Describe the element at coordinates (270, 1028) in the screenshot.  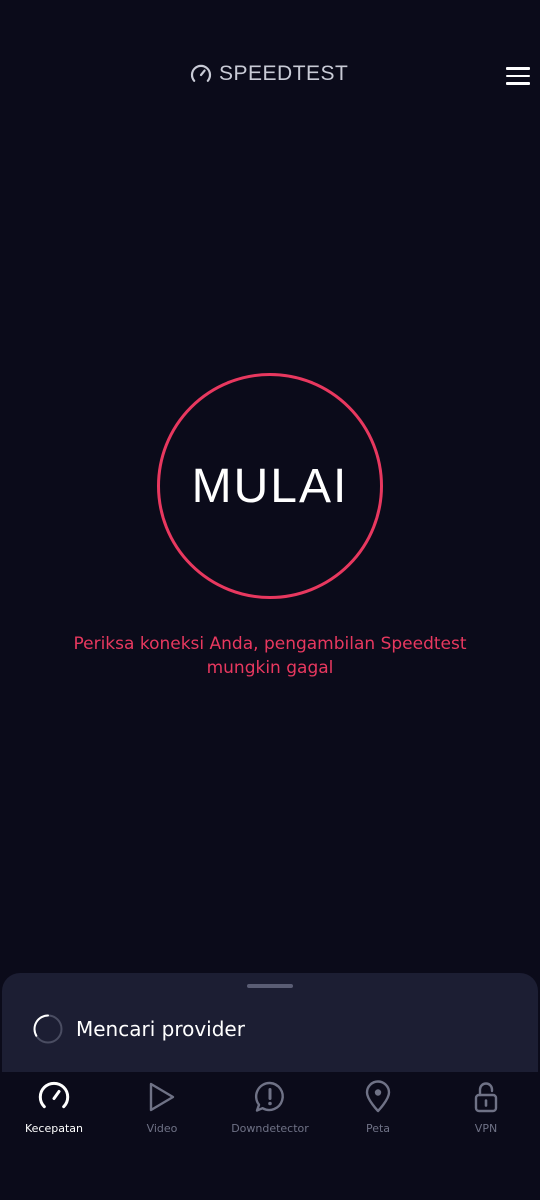
I see `provider-sheet: Mencari provider` at that location.